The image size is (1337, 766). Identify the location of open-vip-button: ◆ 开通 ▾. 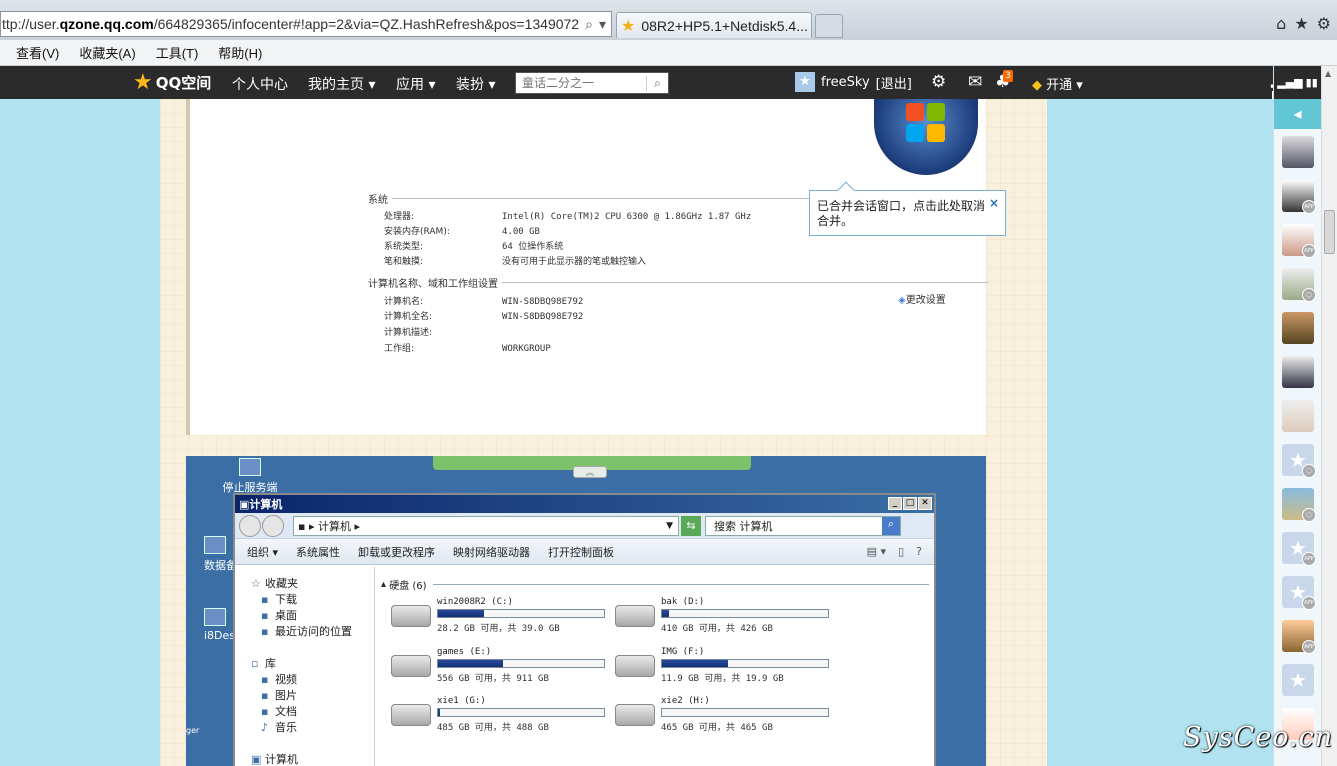
(1057, 83).